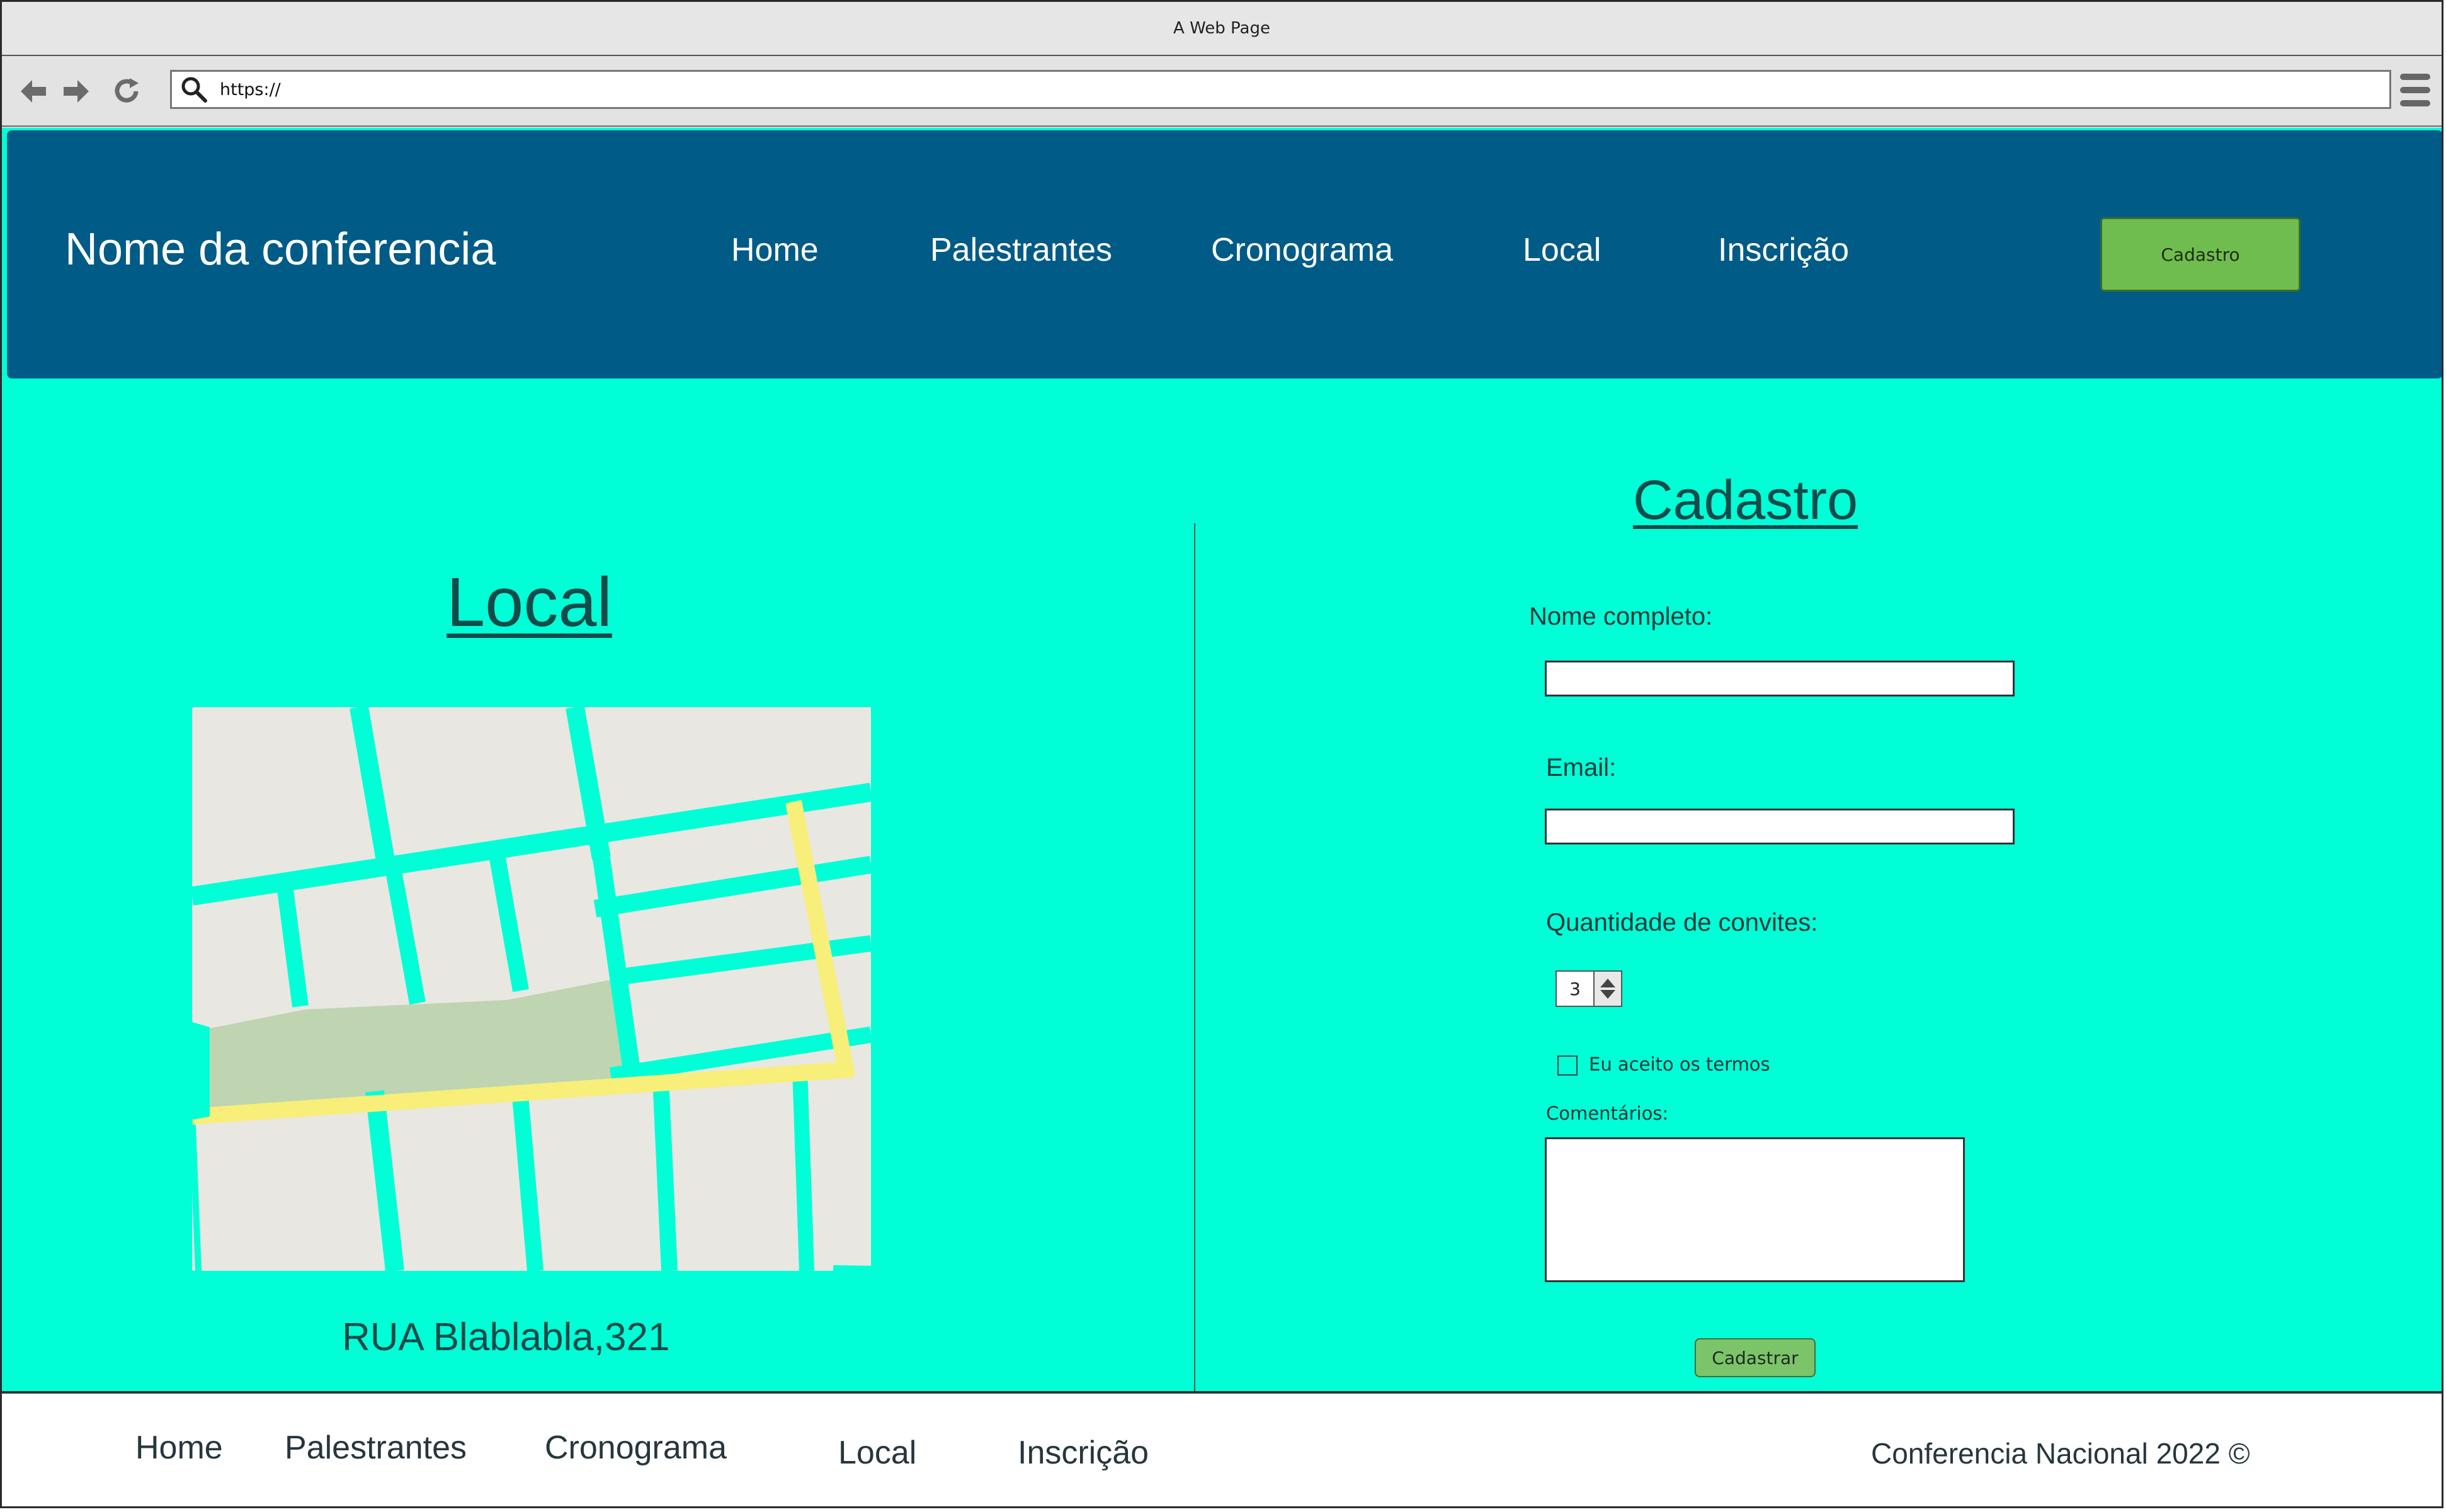 Image resolution: width=2446 pixels, height=1512 pixels. Describe the element at coordinates (77, 92) in the screenshot. I see `forward-arrow-icon` at that location.